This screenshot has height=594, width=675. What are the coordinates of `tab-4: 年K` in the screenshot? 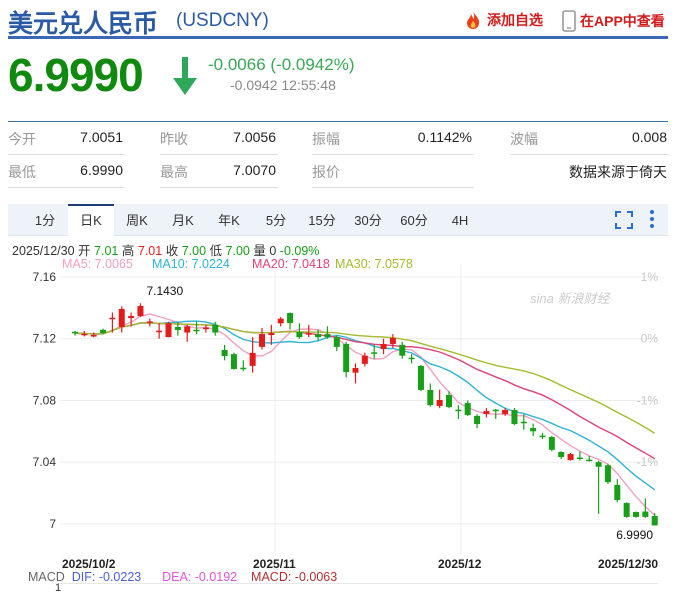 It's located at (229, 219).